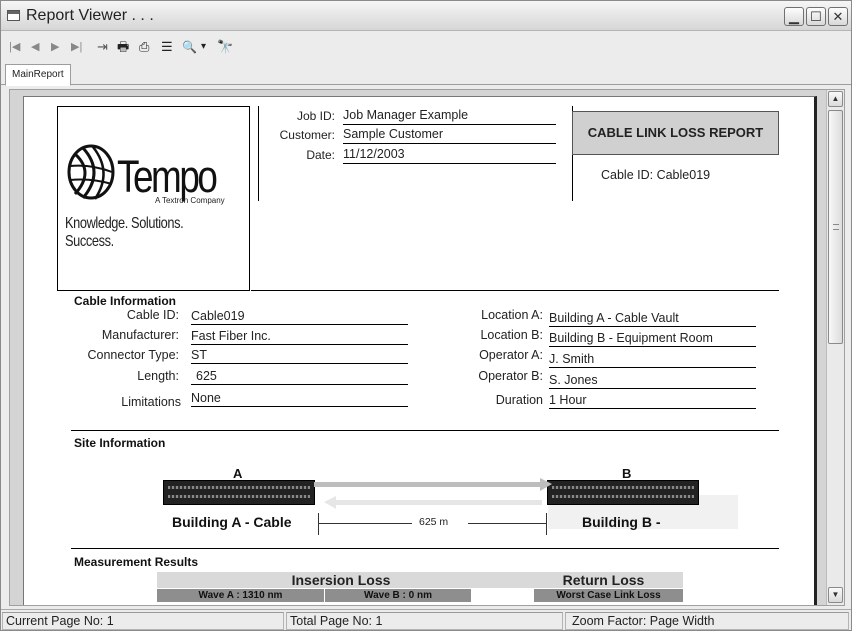 The width and height of the screenshot is (852, 631). What do you see at coordinates (512, 315) in the screenshot?
I see `location-a-label: Location A:` at bounding box center [512, 315].